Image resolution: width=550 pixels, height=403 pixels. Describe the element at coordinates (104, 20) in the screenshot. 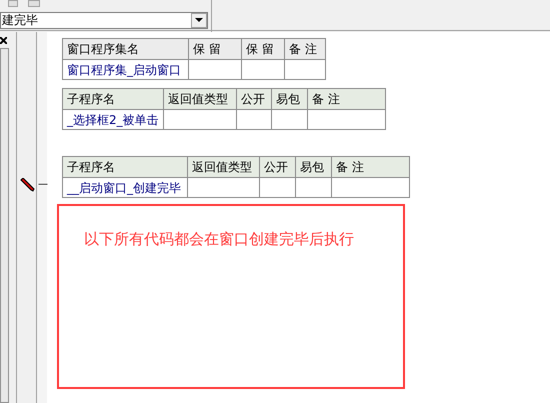

I see `dropdown: 建完毕` at that location.